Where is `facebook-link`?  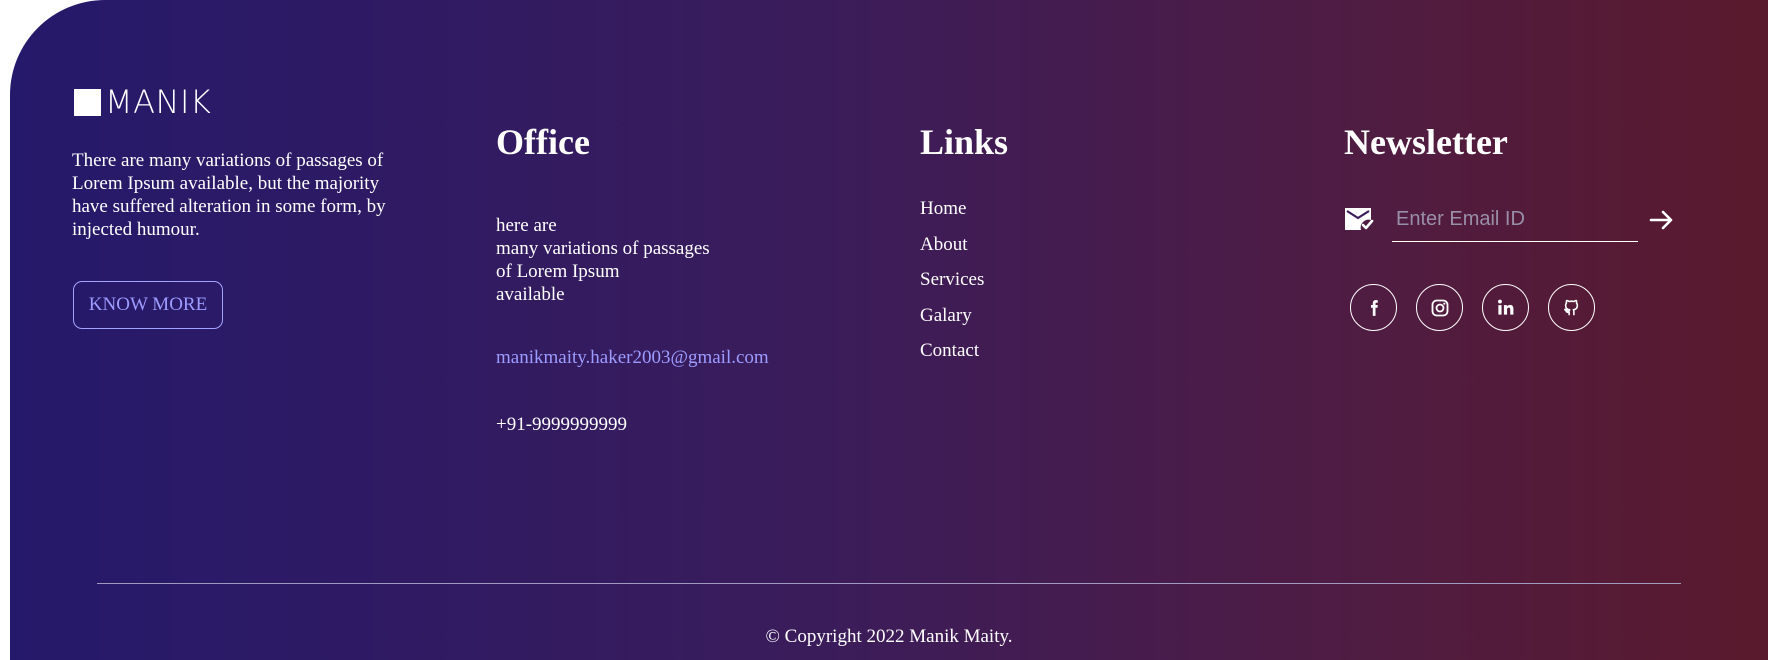 facebook-link is located at coordinates (1373, 307).